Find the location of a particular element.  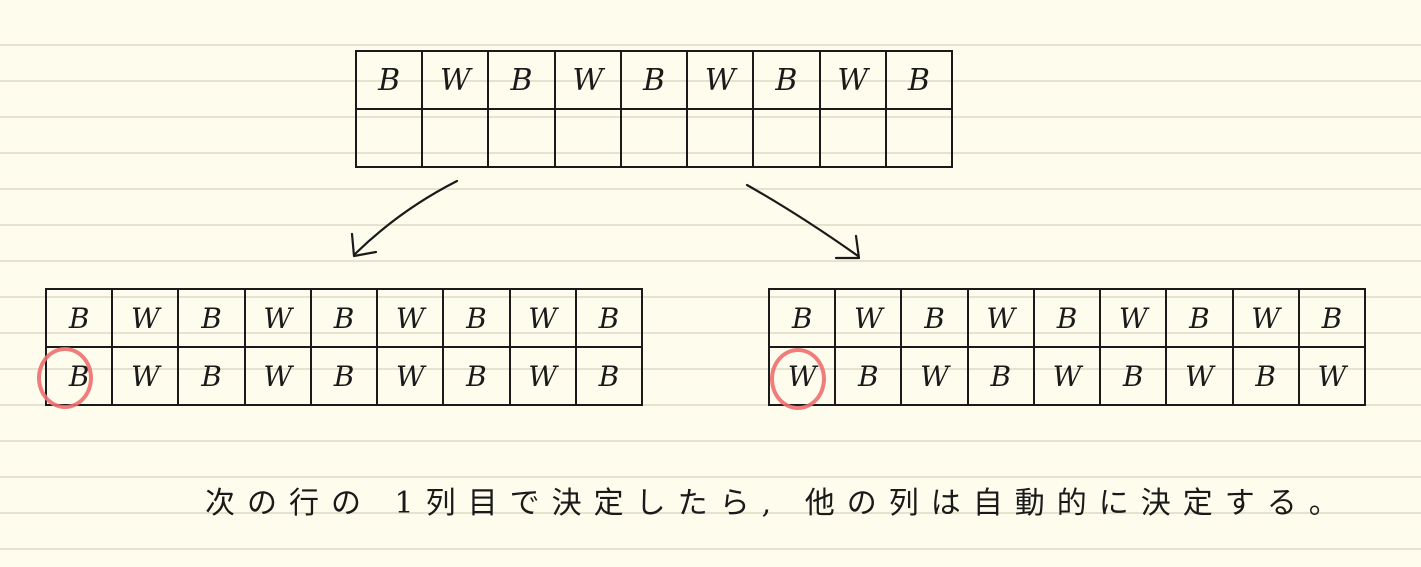

right-grid-row-2: W B W B W B W B W is located at coordinates (1067, 376).